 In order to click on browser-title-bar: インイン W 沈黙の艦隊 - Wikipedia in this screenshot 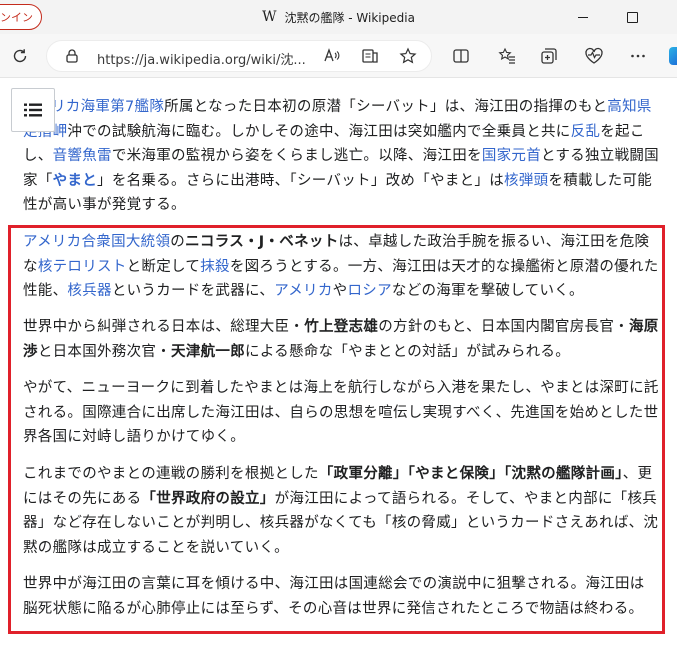, I will do `click(338, 17)`.